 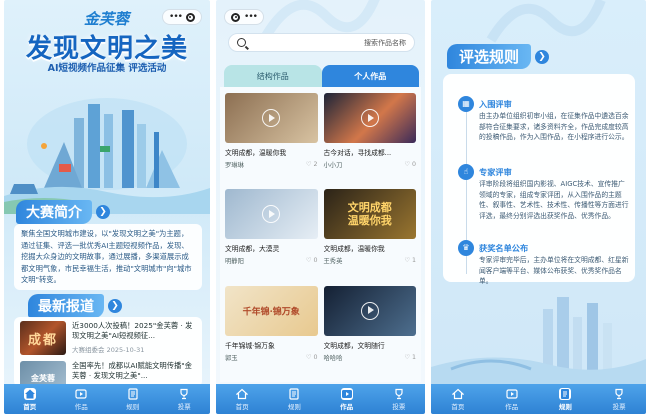 What do you see at coordinates (241, 42) in the screenshot?
I see `search-icon` at bounding box center [241, 42].